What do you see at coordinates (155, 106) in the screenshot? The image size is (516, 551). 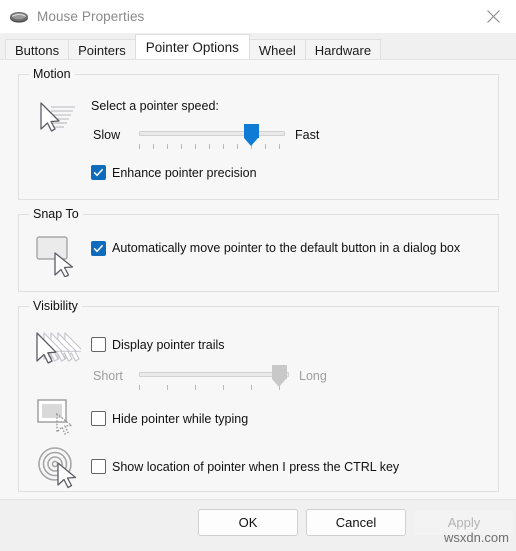 I see `pointer-speed-prompt: Select a pointer speed:` at bounding box center [155, 106].